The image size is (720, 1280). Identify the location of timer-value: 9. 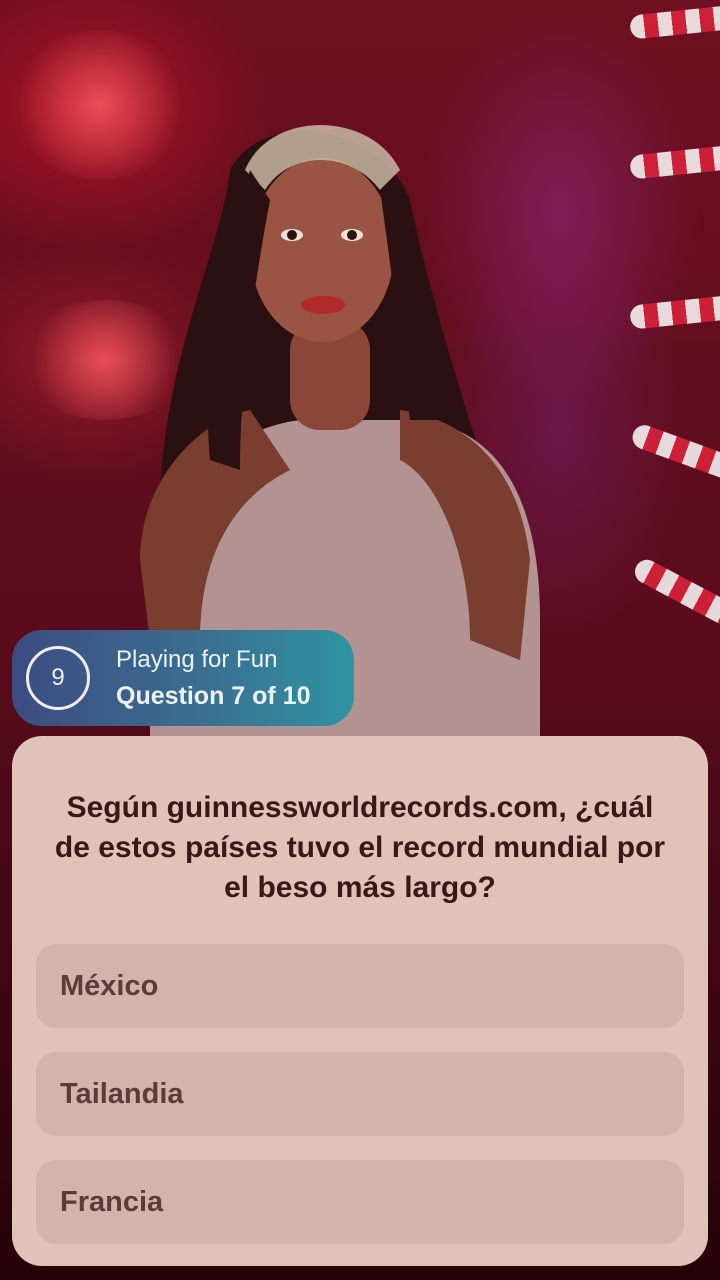
(58, 677).